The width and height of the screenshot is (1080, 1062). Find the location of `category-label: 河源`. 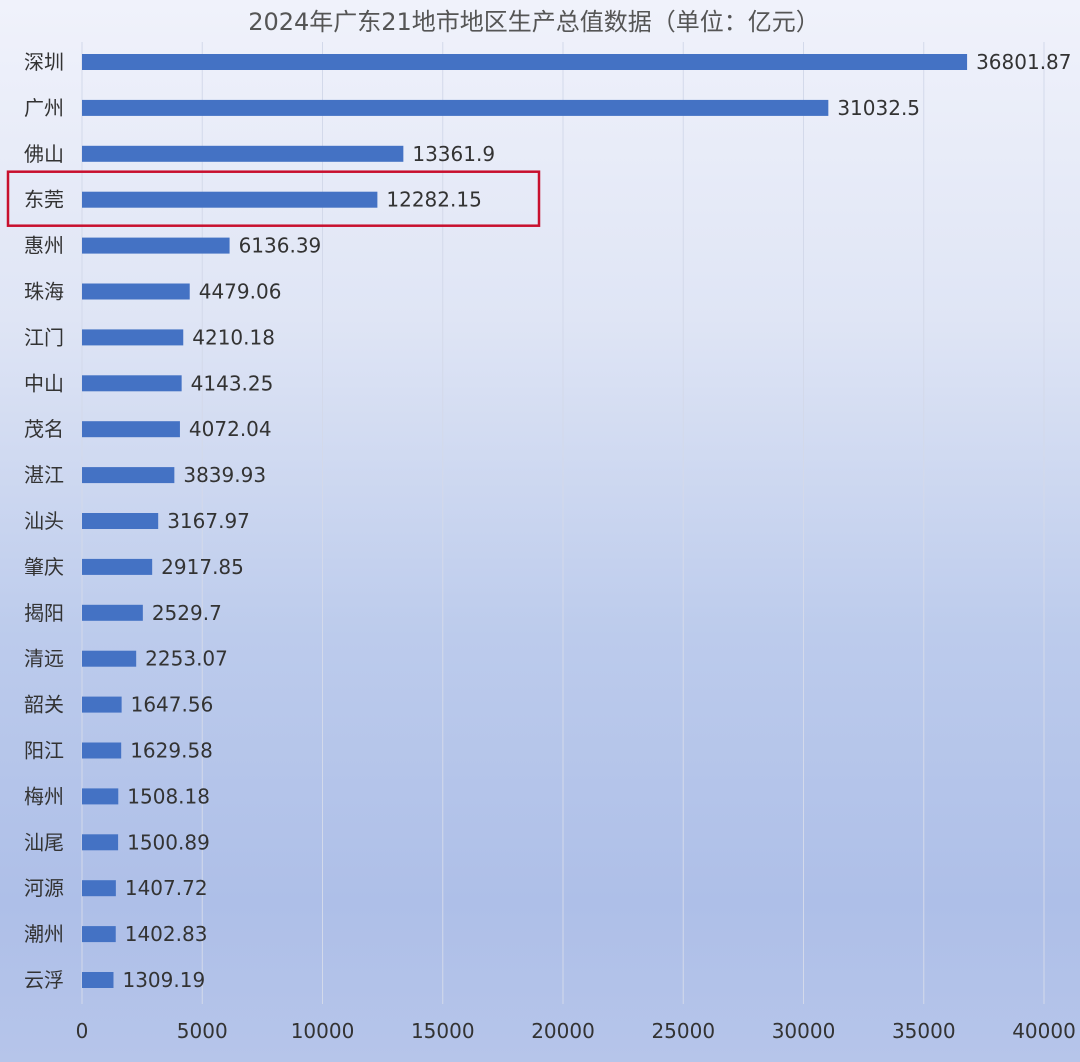

category-label: 河源 is located at coordinates (44, 888).